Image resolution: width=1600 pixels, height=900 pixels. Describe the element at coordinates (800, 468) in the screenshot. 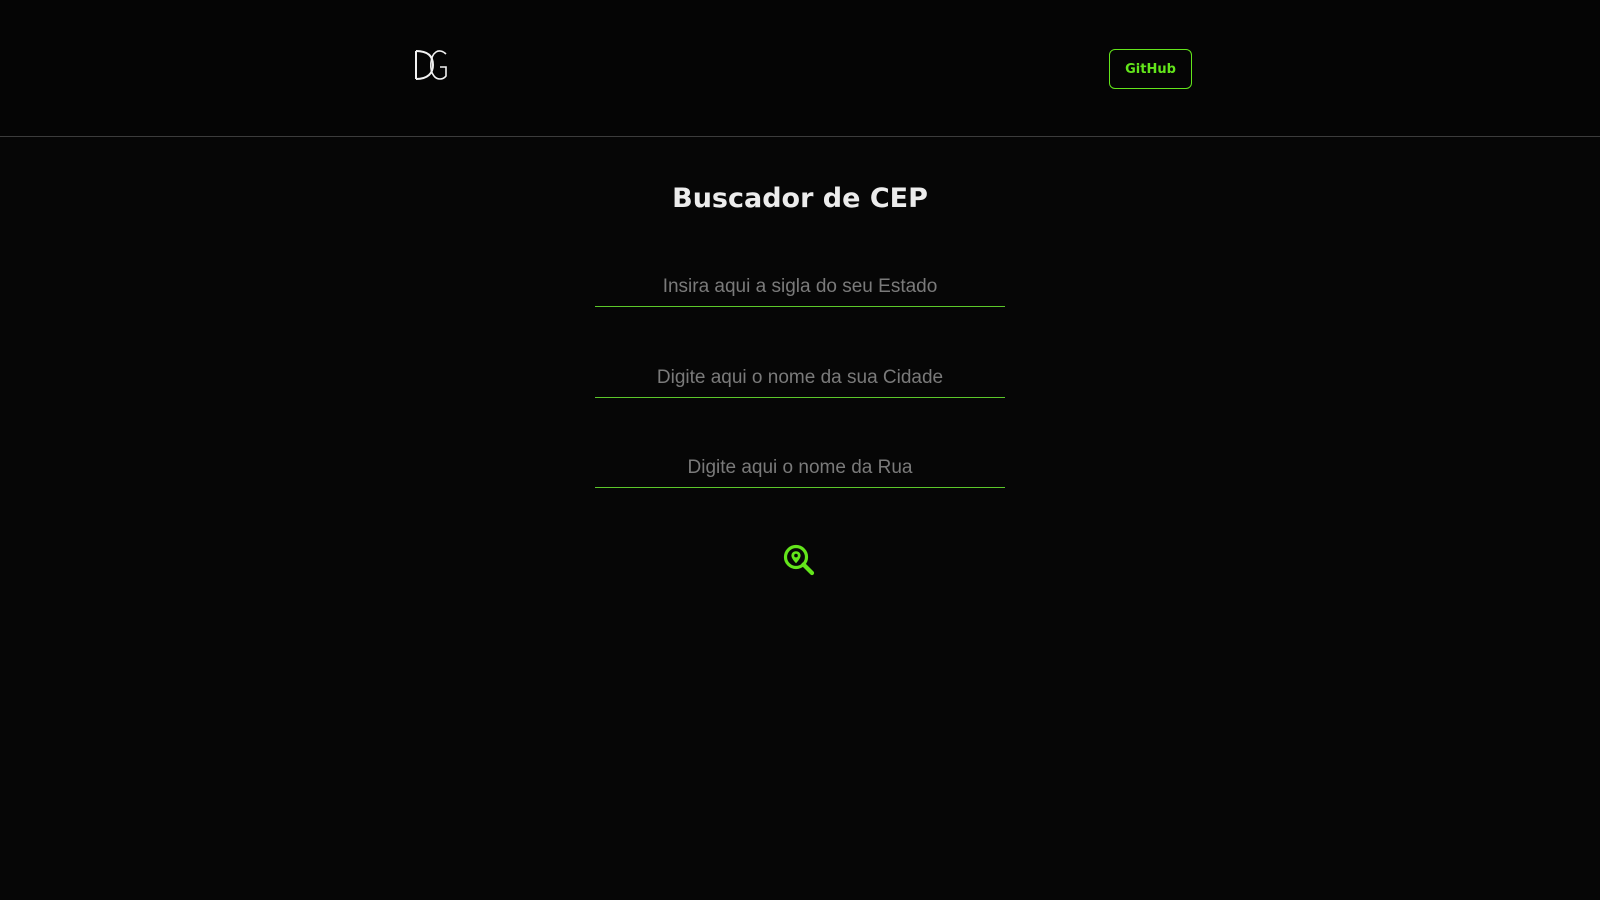

I see `rua-input` at that location.